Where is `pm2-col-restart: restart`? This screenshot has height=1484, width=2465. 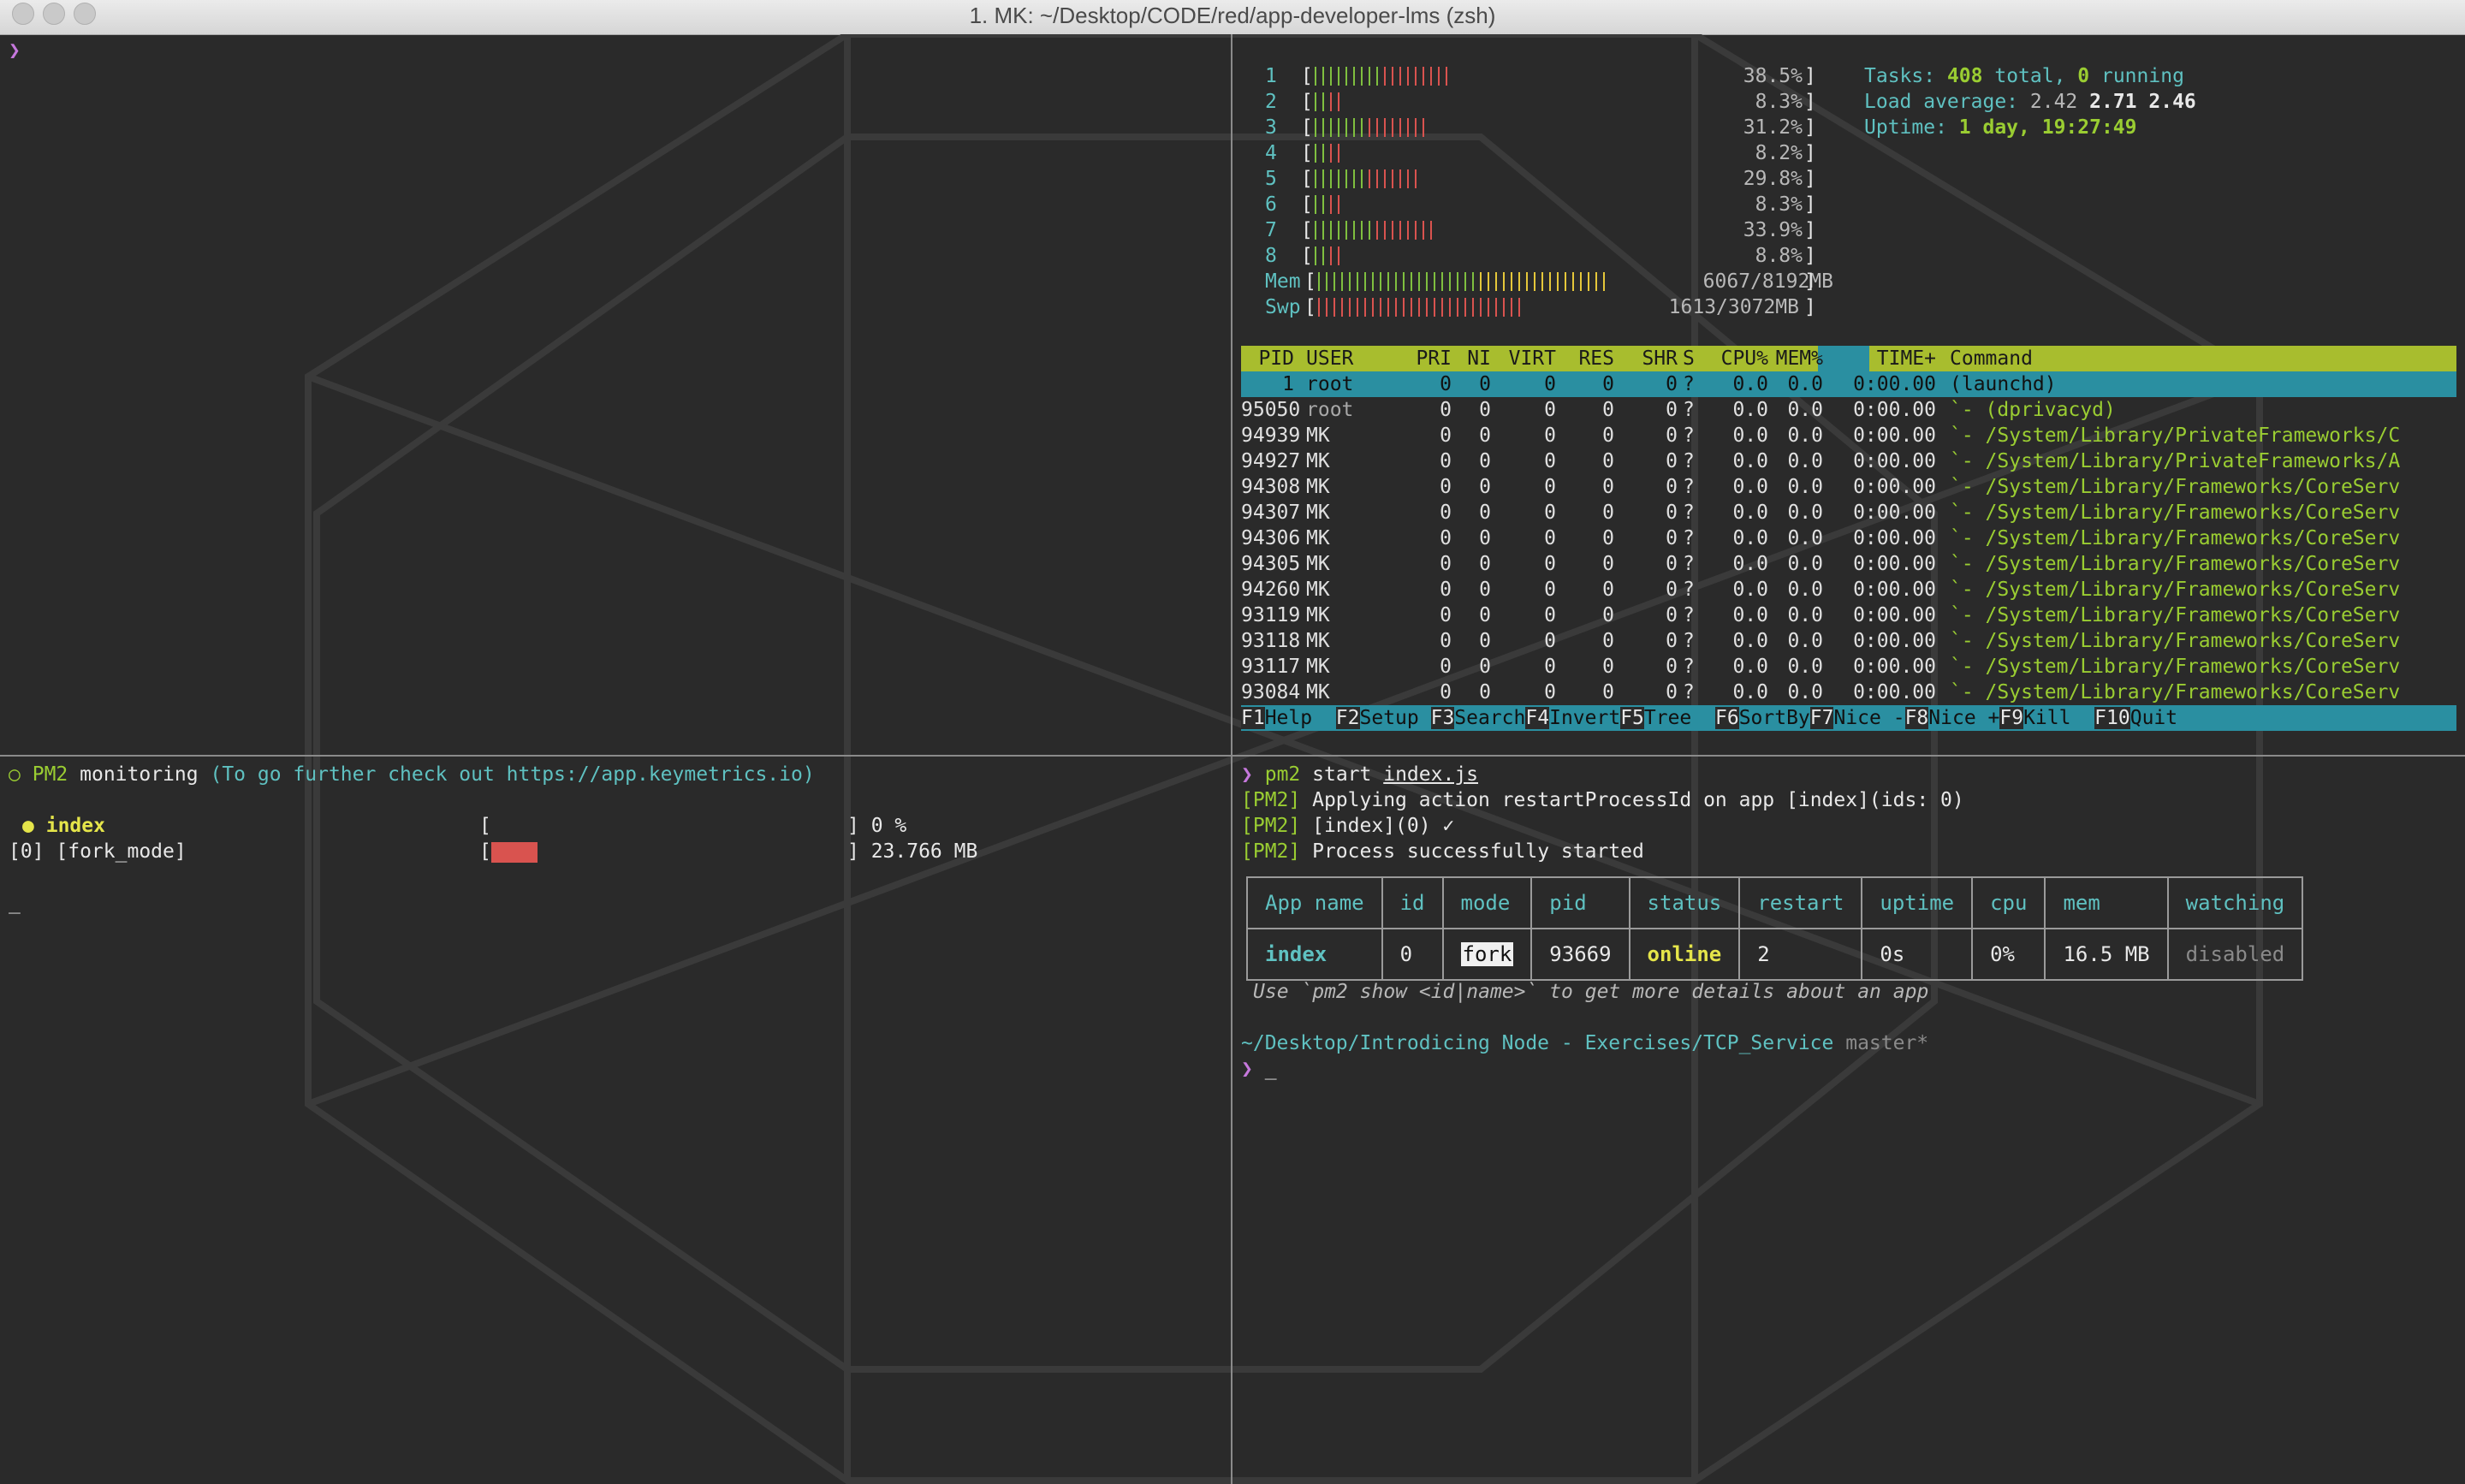 pm2-col-restart: restart is located at coordinates (1800, 903).